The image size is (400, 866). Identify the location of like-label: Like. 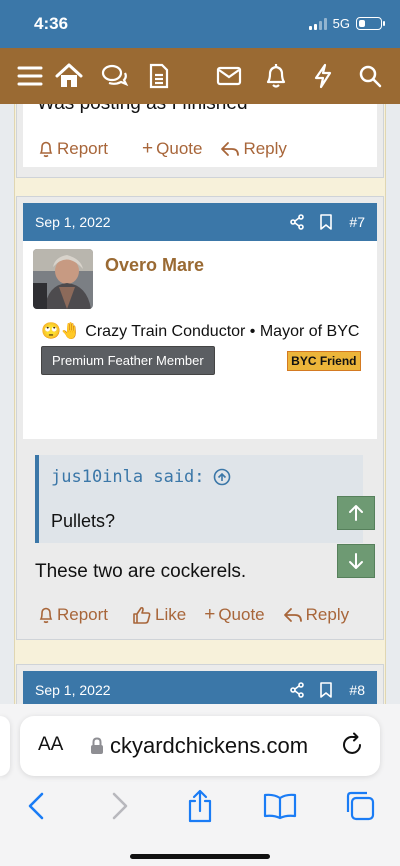
(171, 614).